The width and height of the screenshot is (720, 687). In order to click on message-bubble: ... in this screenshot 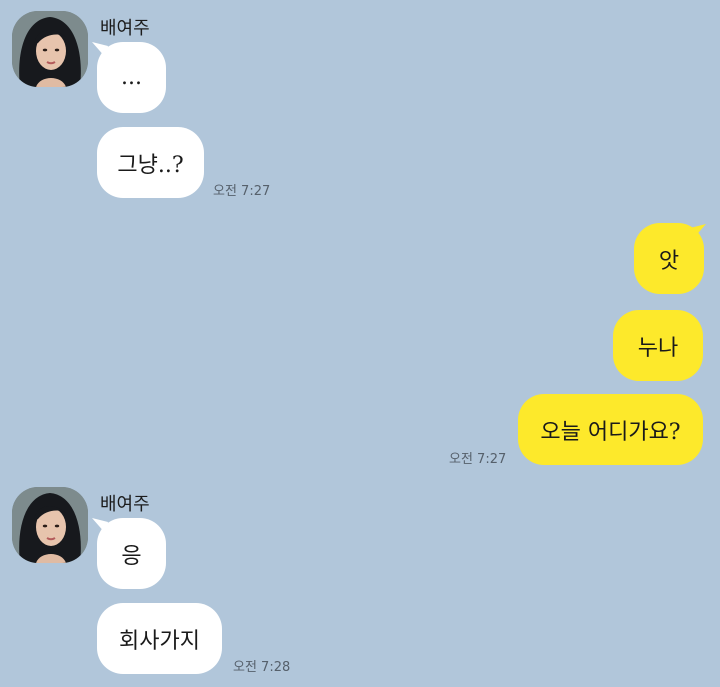, I will do `click(131, 77)`.